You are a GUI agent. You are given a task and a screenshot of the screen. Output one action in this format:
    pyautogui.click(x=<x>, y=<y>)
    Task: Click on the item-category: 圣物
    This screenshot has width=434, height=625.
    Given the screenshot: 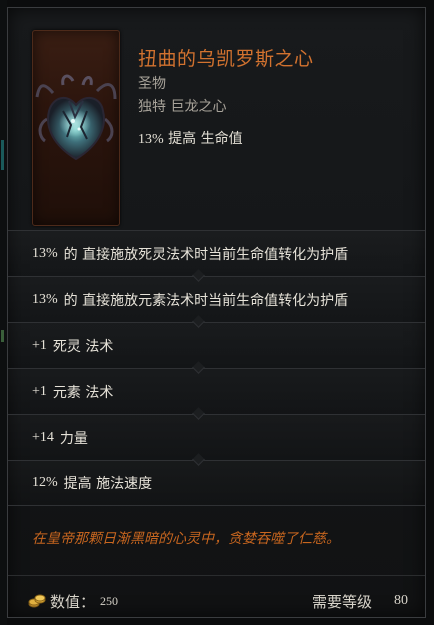 What is the action you would take?
    pyautogui.click(x=152, y=84)
    